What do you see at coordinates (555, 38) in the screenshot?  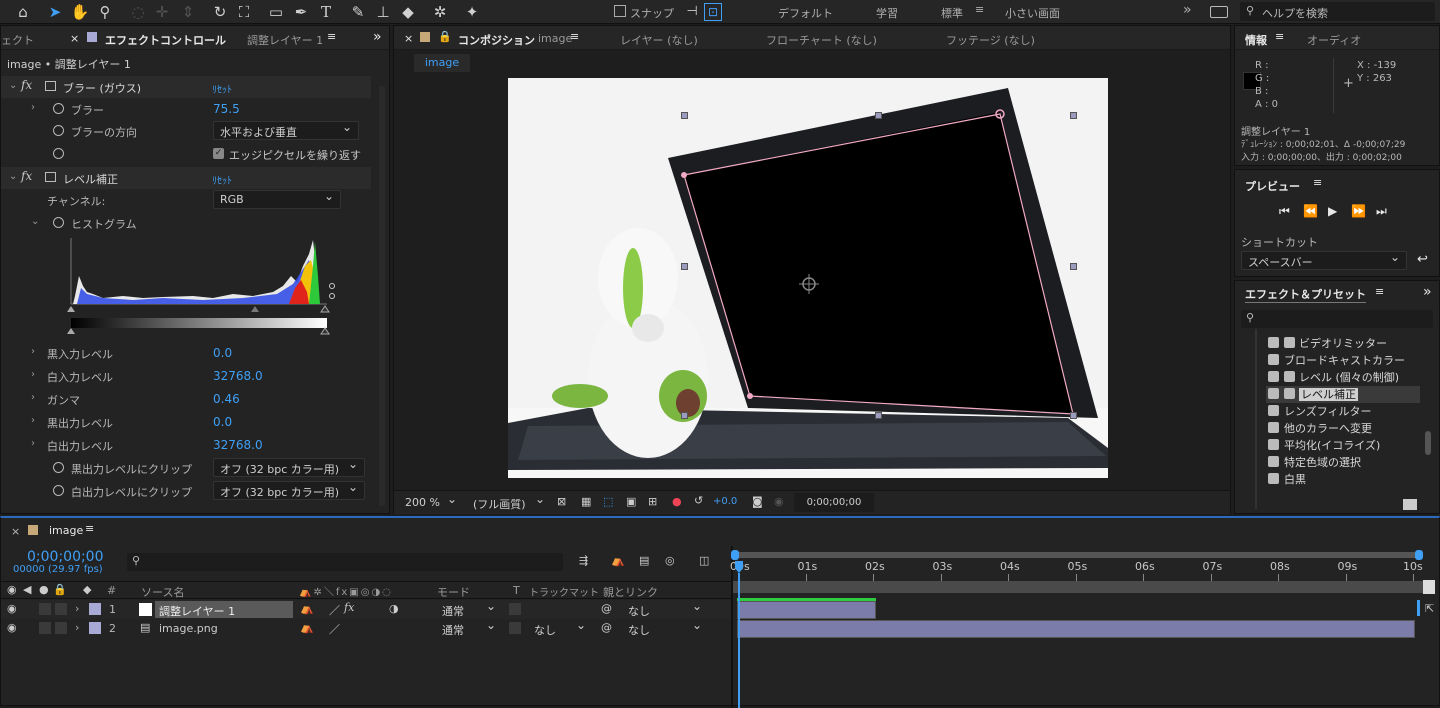 I see `tab-composition-name: image` at bounding box center [555, 38].